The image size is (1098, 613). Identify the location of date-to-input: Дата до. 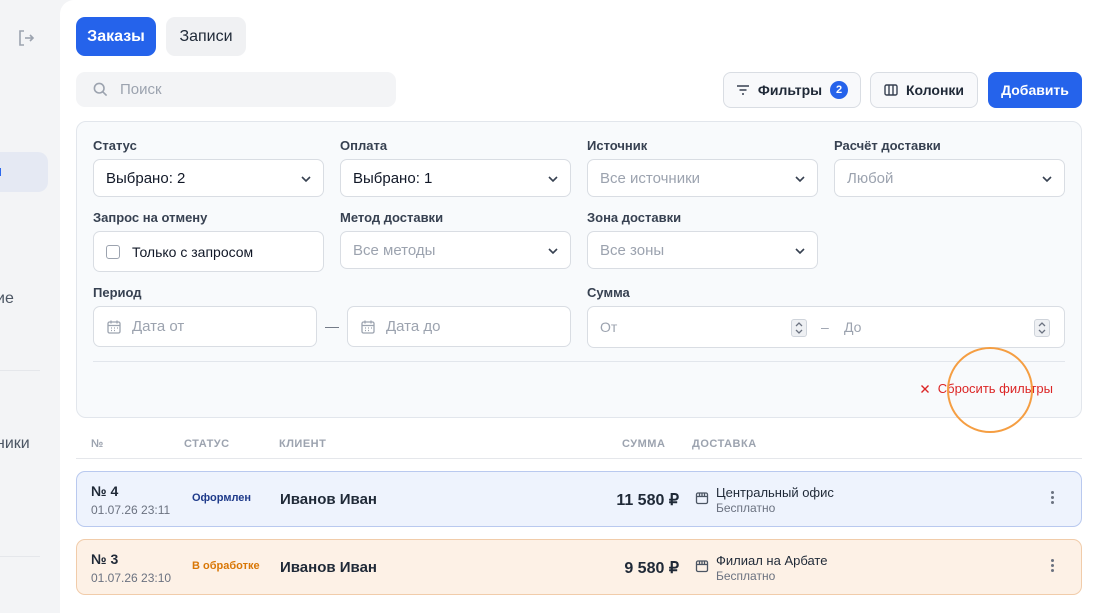
(459, 326).